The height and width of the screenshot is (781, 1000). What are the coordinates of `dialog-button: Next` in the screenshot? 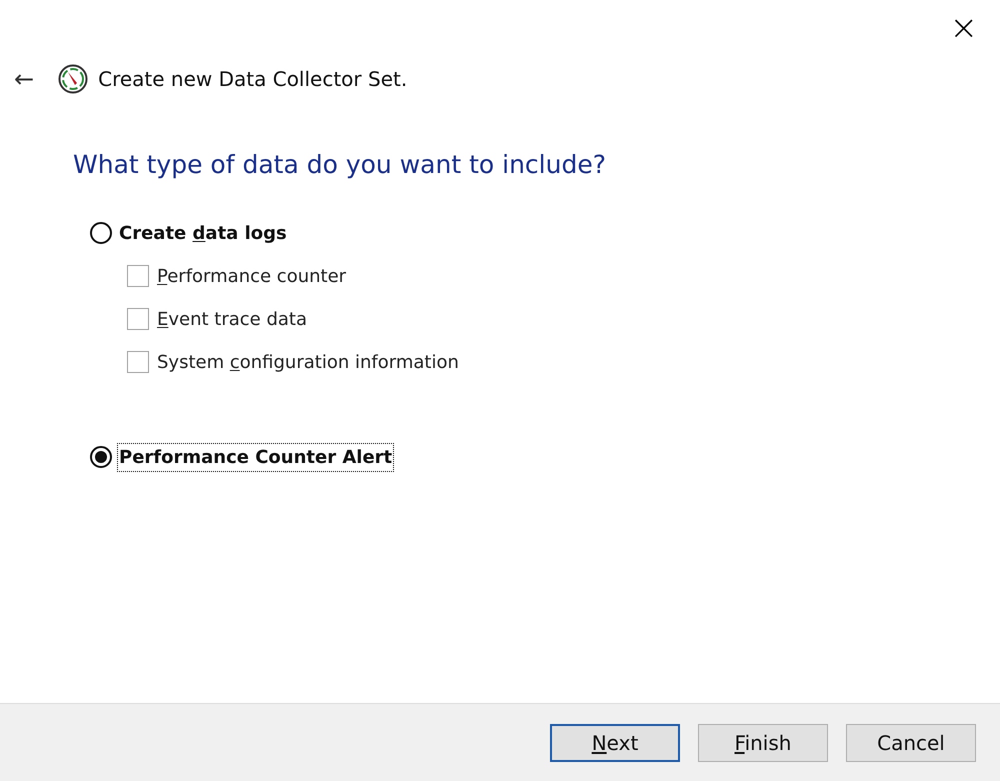 It's located at (615, 743).